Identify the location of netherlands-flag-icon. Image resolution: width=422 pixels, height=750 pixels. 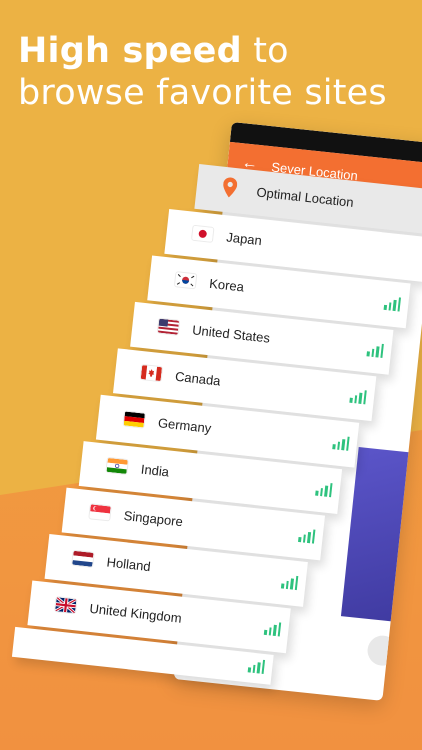
(83, 558).